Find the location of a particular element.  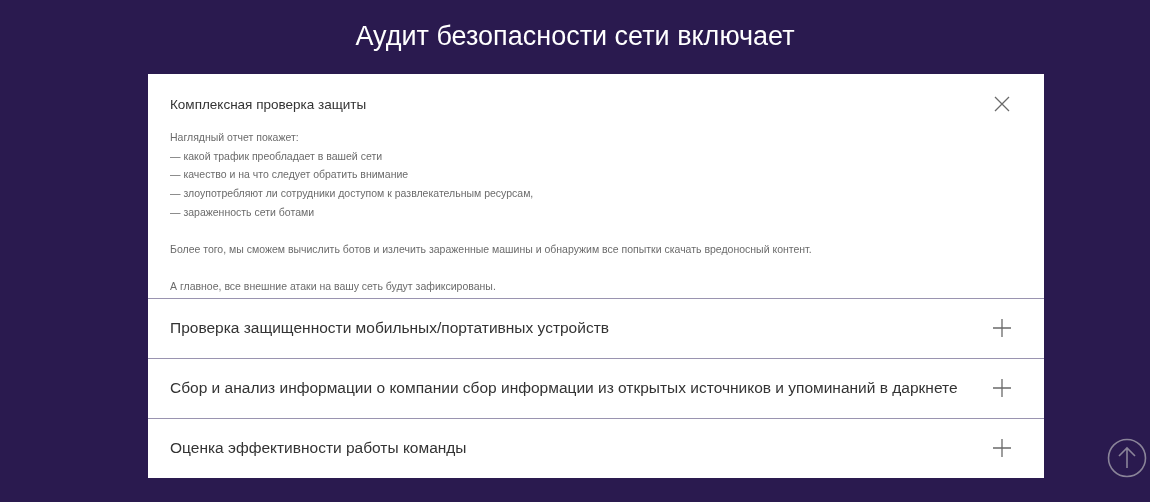

accordion-title: Комплексная проверка защиты is located at coordinates (268, 104).